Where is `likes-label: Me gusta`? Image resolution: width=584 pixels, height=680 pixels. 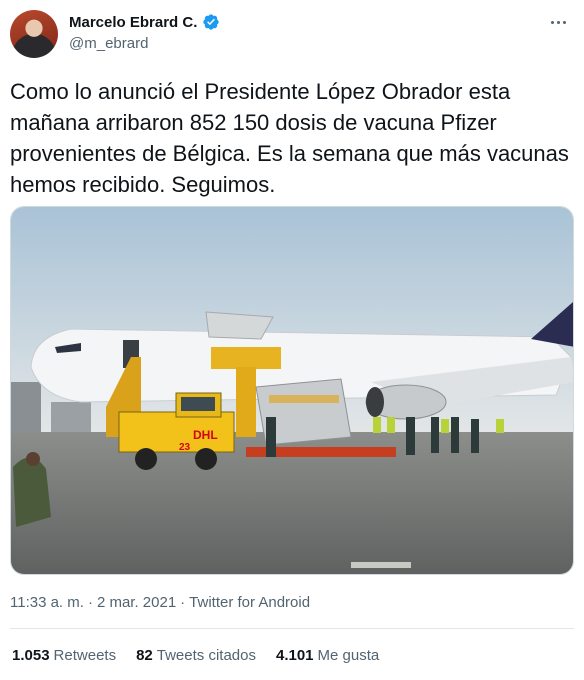 likes-label: Me gusta is located at coordinates (348, 655).